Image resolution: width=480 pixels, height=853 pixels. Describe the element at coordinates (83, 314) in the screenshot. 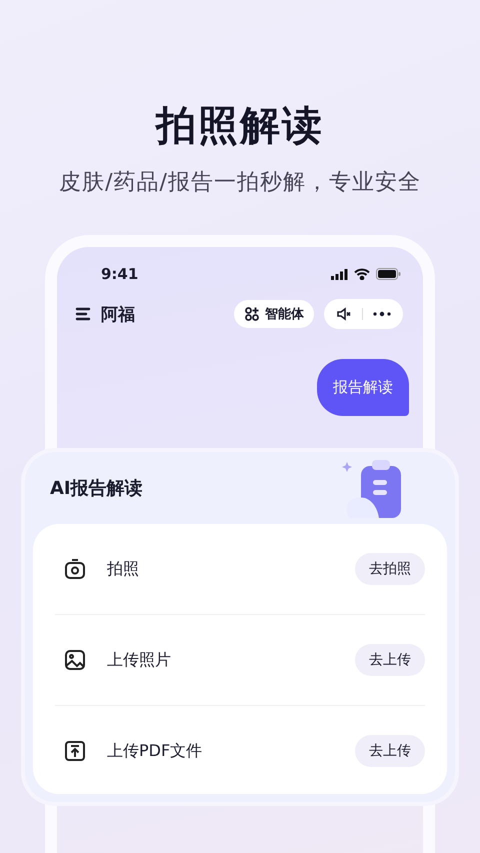

I see `menu-icon` at that location.